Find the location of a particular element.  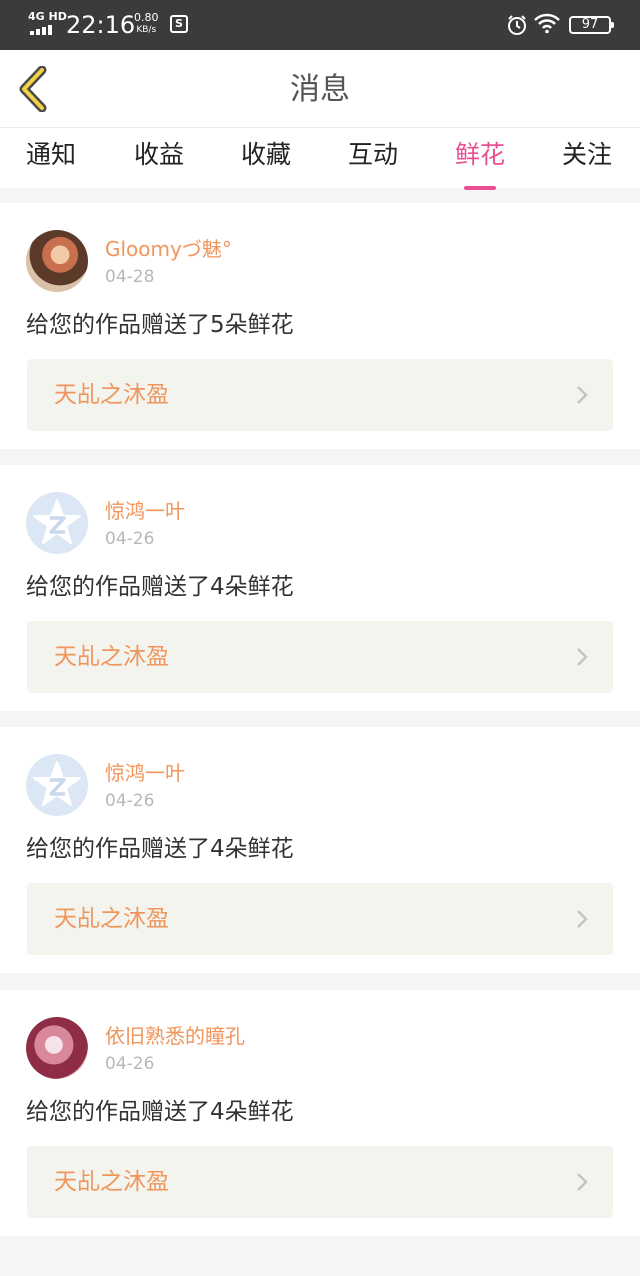

network-speed-unit: KB/s is located at coordinates (146, 30).